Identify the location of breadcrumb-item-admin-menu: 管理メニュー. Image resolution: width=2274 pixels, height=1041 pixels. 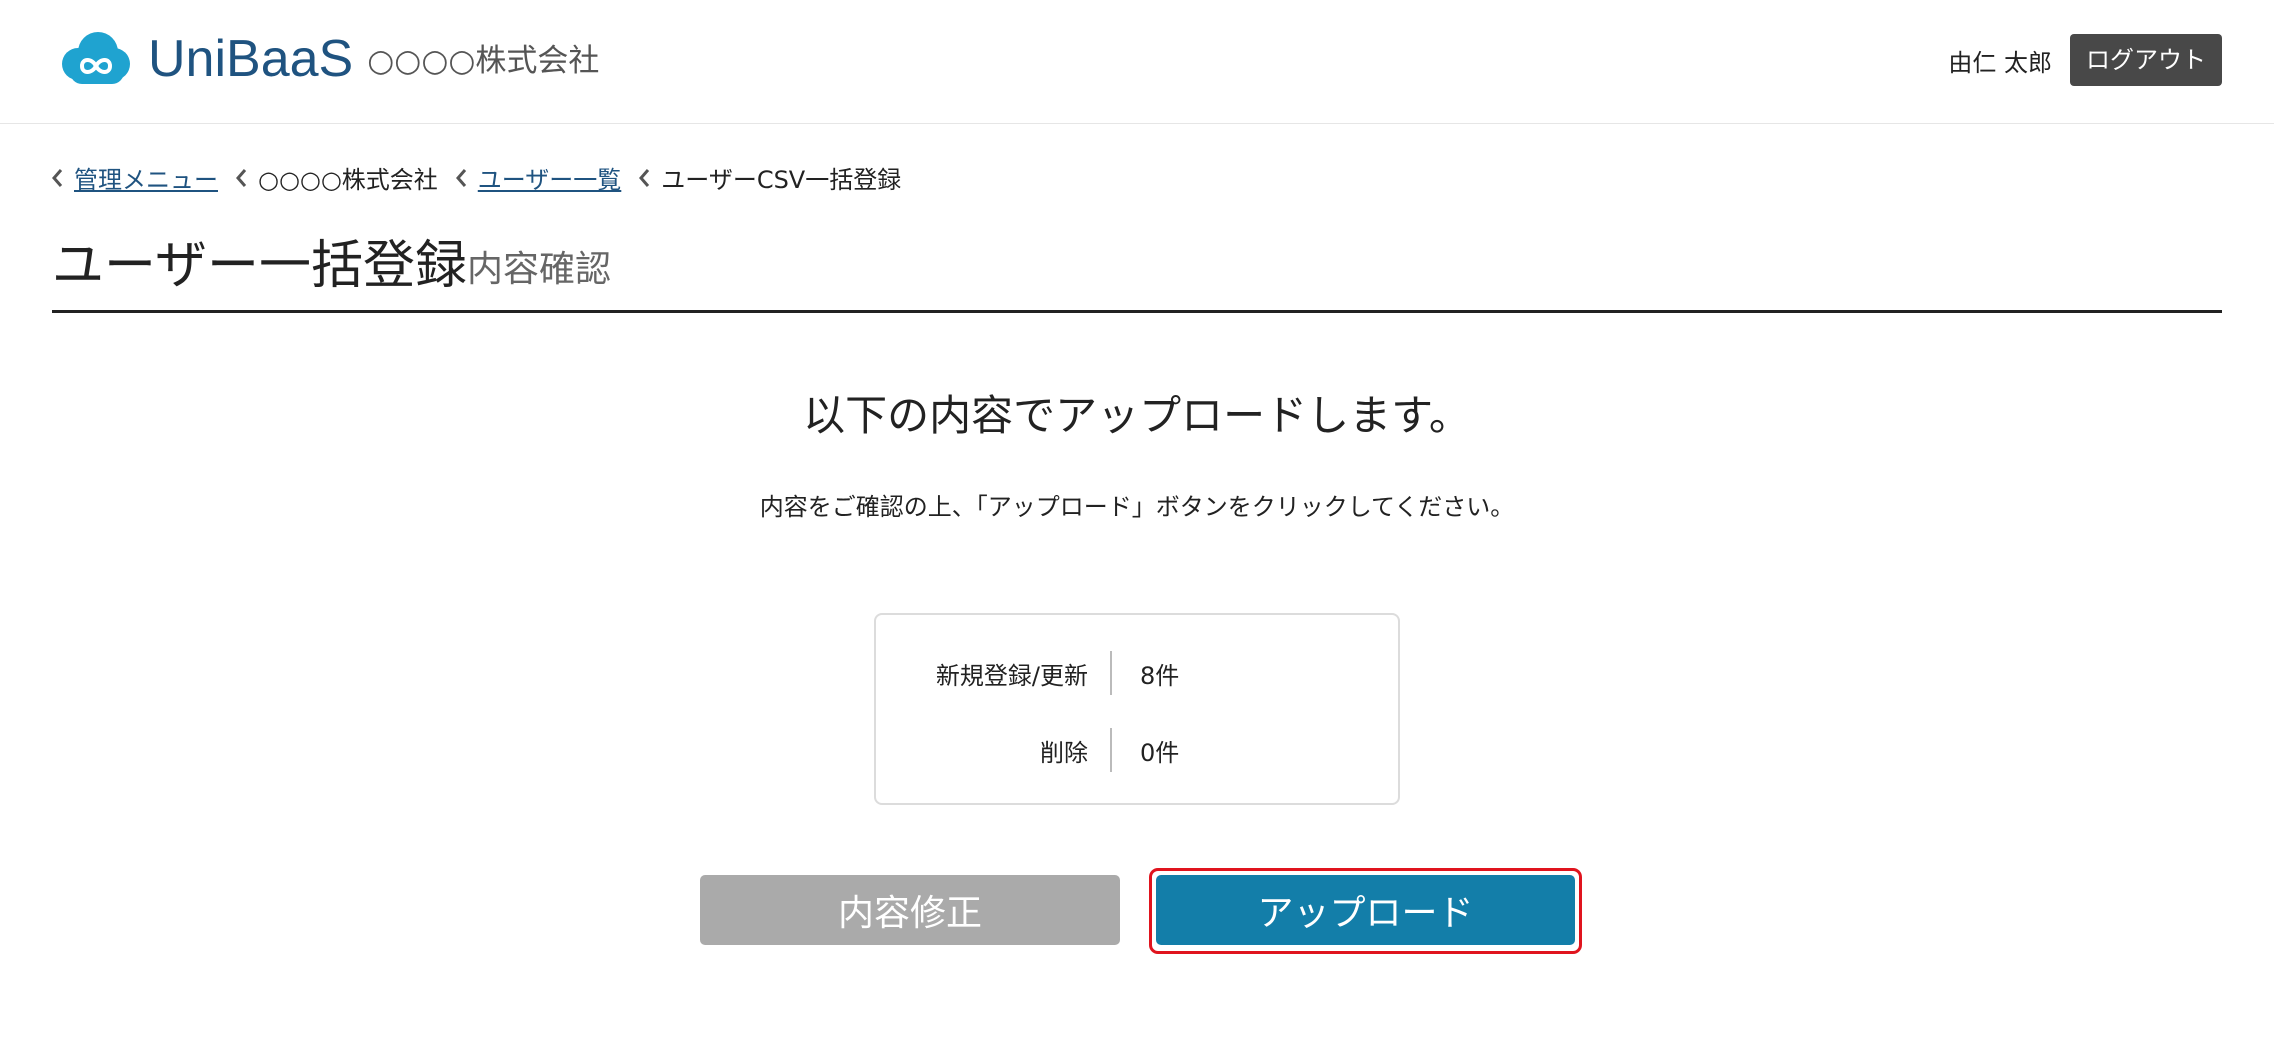
(134, 177).